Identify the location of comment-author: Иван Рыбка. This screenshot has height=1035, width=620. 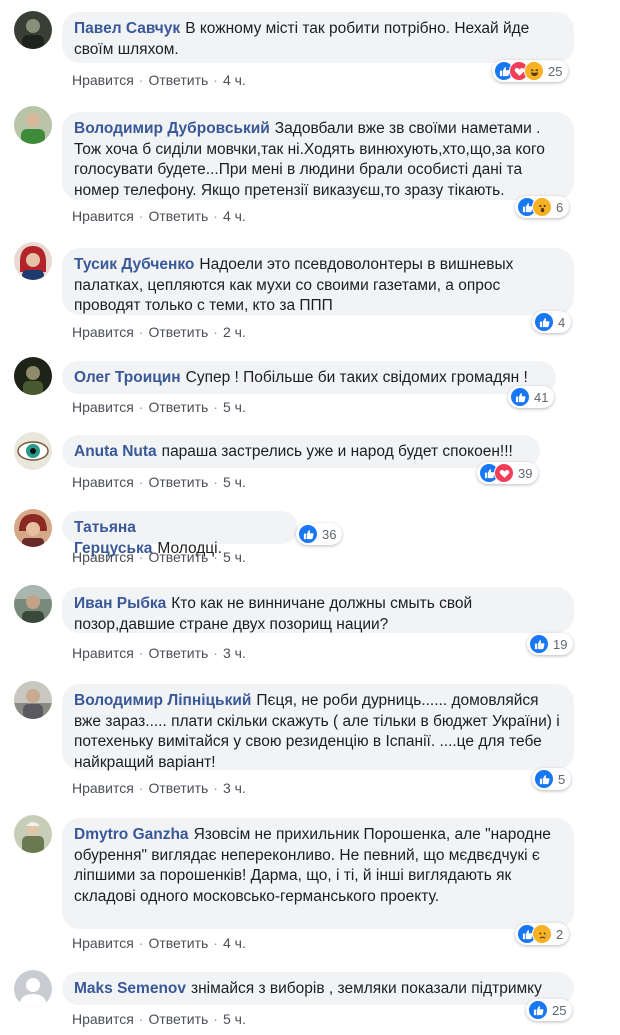
(120, 603).